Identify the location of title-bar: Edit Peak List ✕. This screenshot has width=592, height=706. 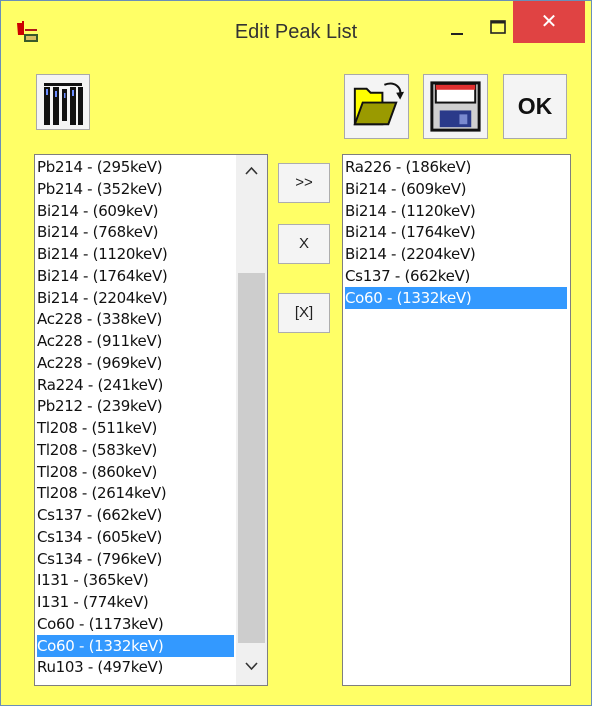
(296, 30).